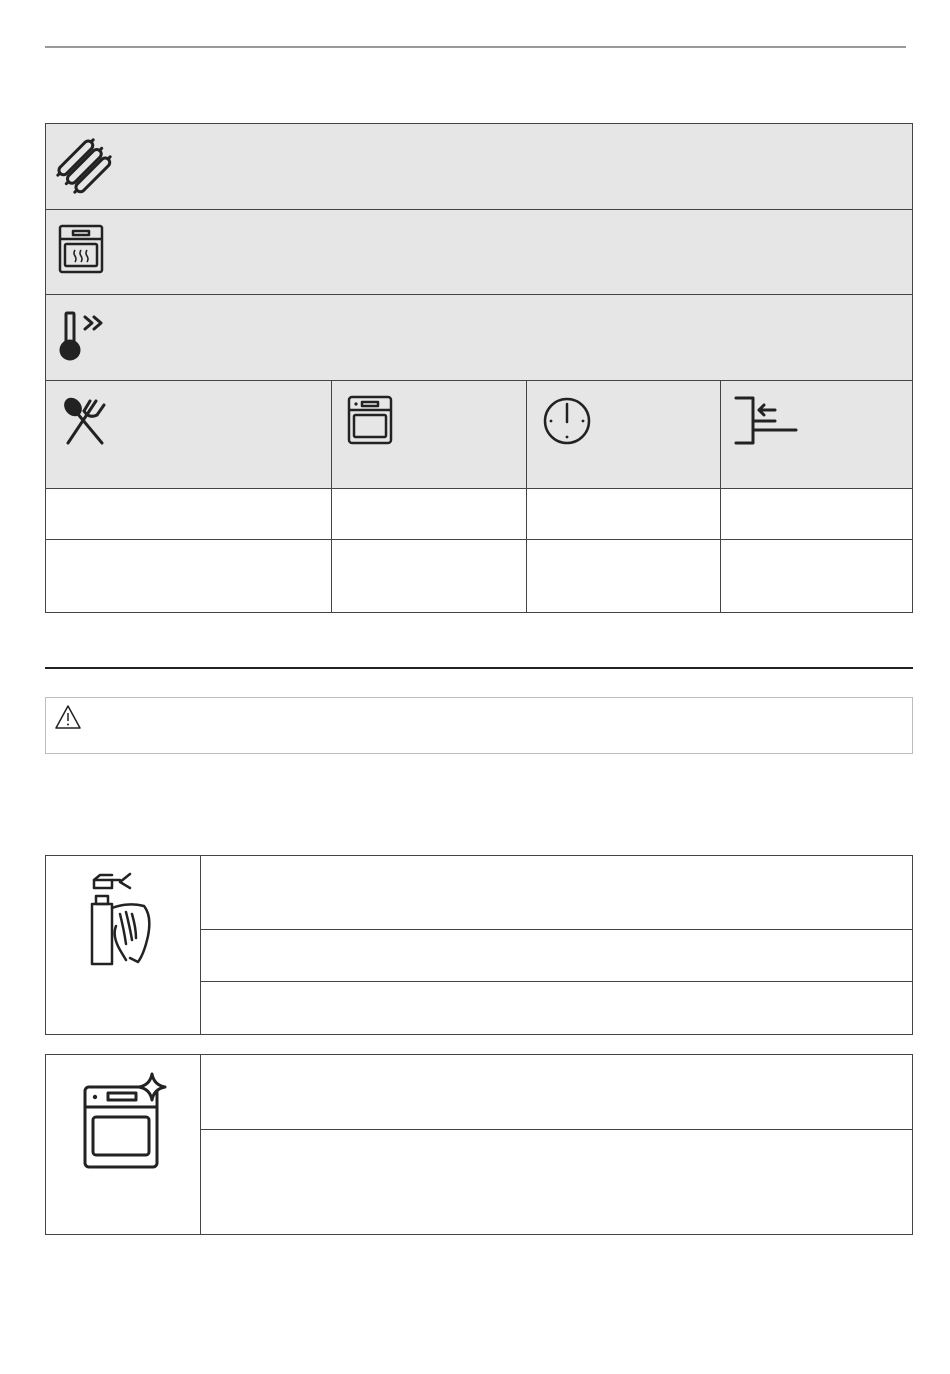 This screenshot has height=1374, width=950. I want to click on header-row-steam, so click(479, 252).